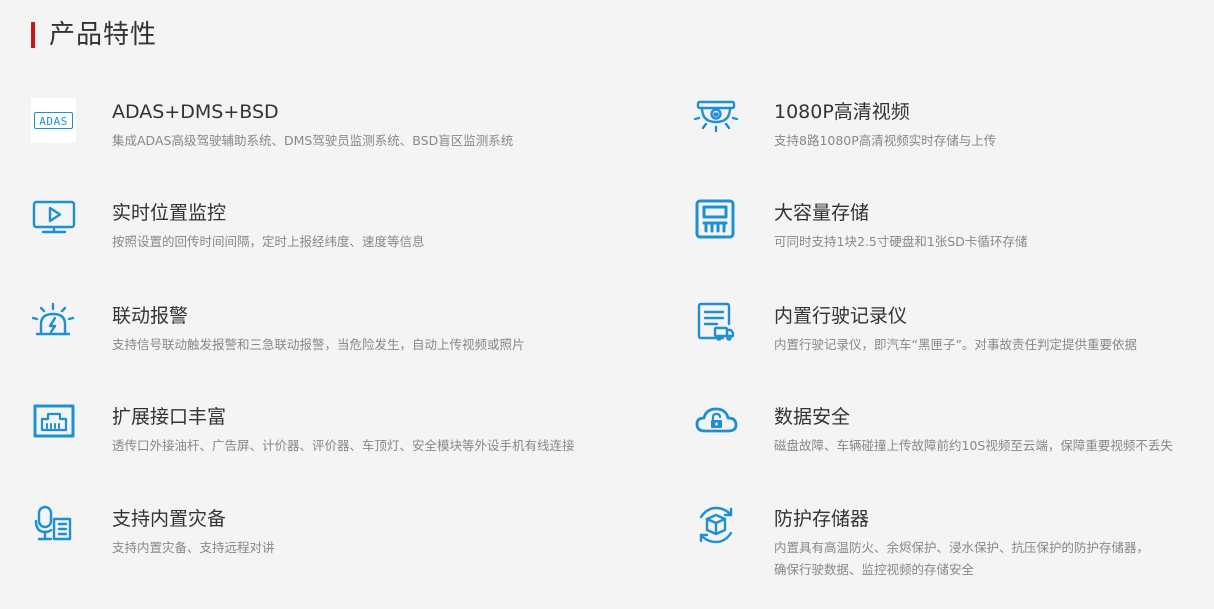 The image size is (1214, 609). What do you see at coordinates (150, 316) in the screenshot?
I see `feature-title: 联动报警` at bounding box center [150, 316].